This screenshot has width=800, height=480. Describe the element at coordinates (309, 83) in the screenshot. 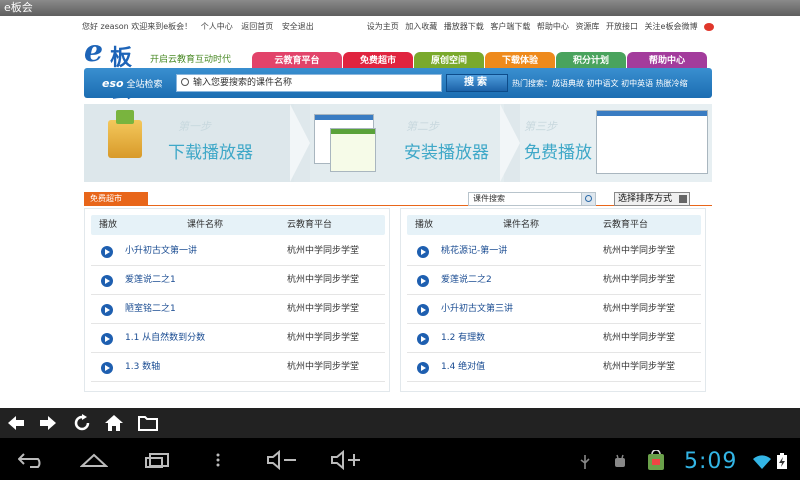

I see `search-input: 输入您要搜索的课件名称` at that location.